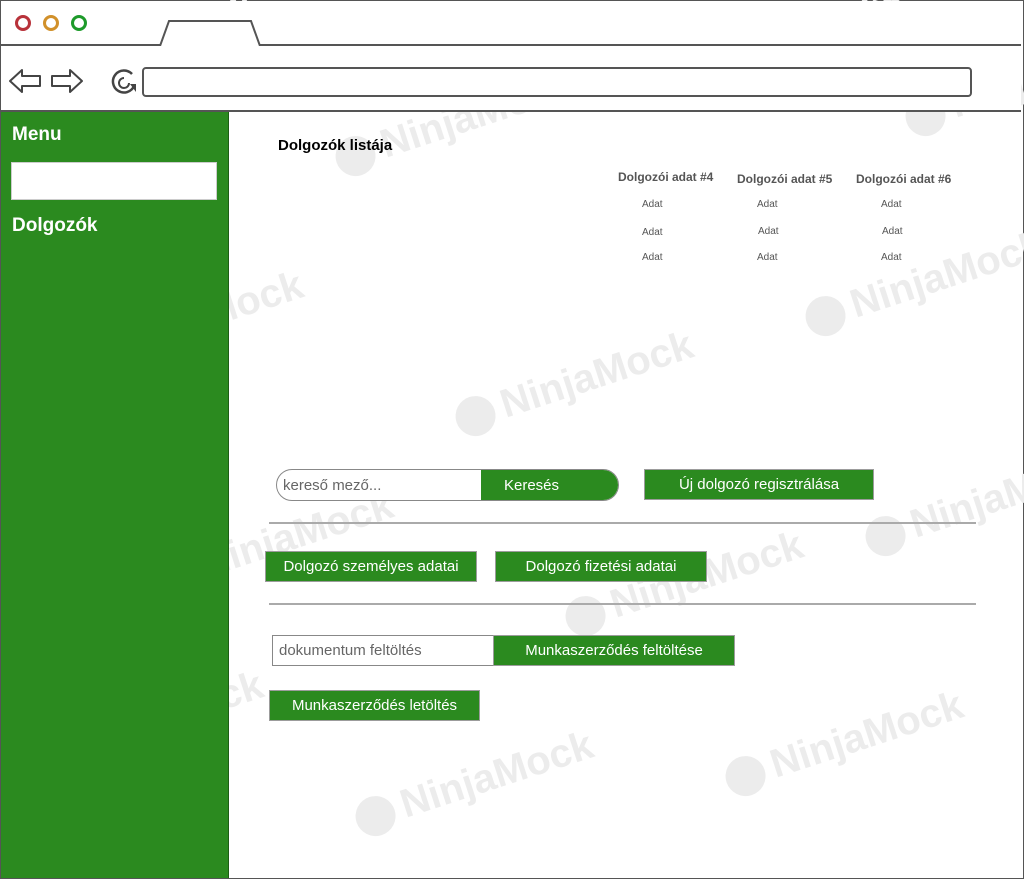  I want to click on document-upload-input: dokumentum feltöltés, so click(383, 650).